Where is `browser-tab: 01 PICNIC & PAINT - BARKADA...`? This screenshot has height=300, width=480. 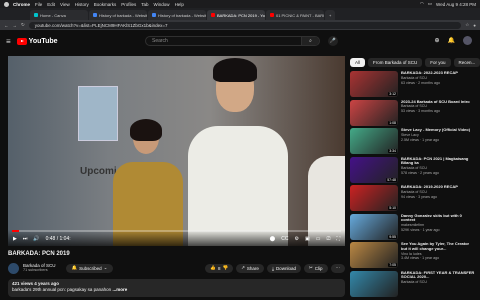
browser-tab: 01 PICNIC & PAINT - BARKADA... is located at coordinates (295, 15).